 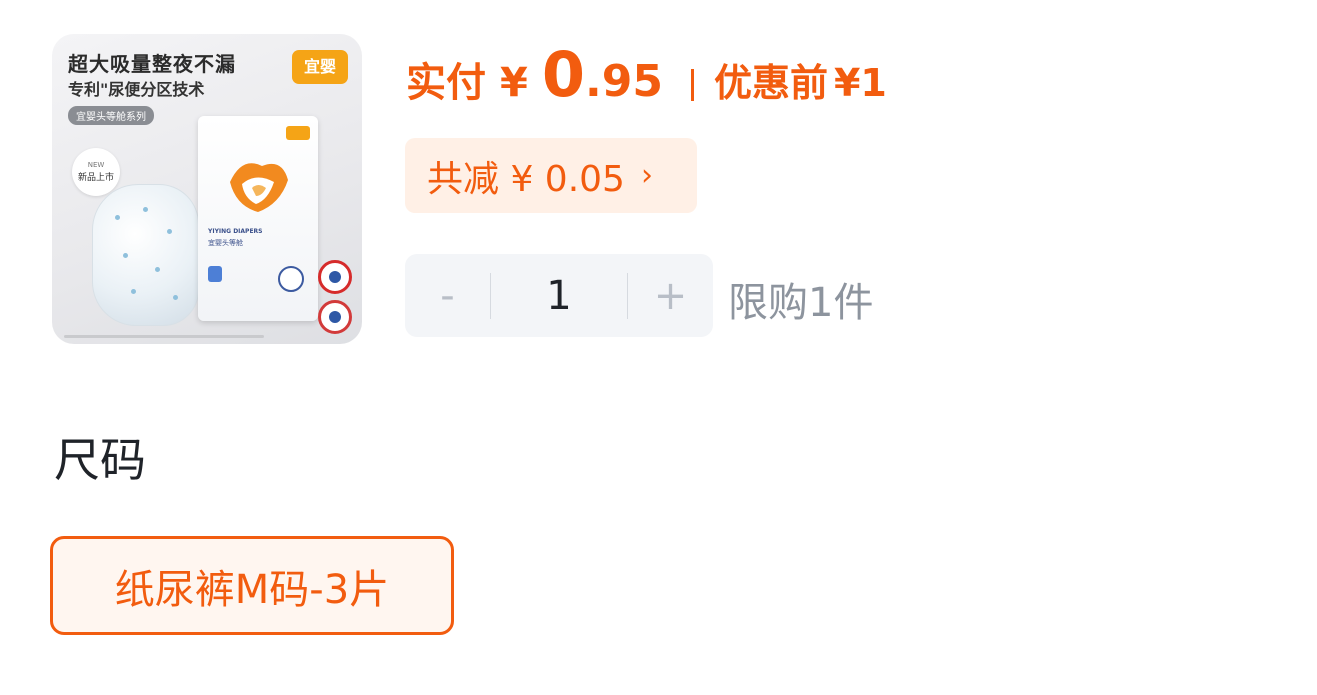 I want to click on price-prefix: 实付, so click(x=446, y=83).